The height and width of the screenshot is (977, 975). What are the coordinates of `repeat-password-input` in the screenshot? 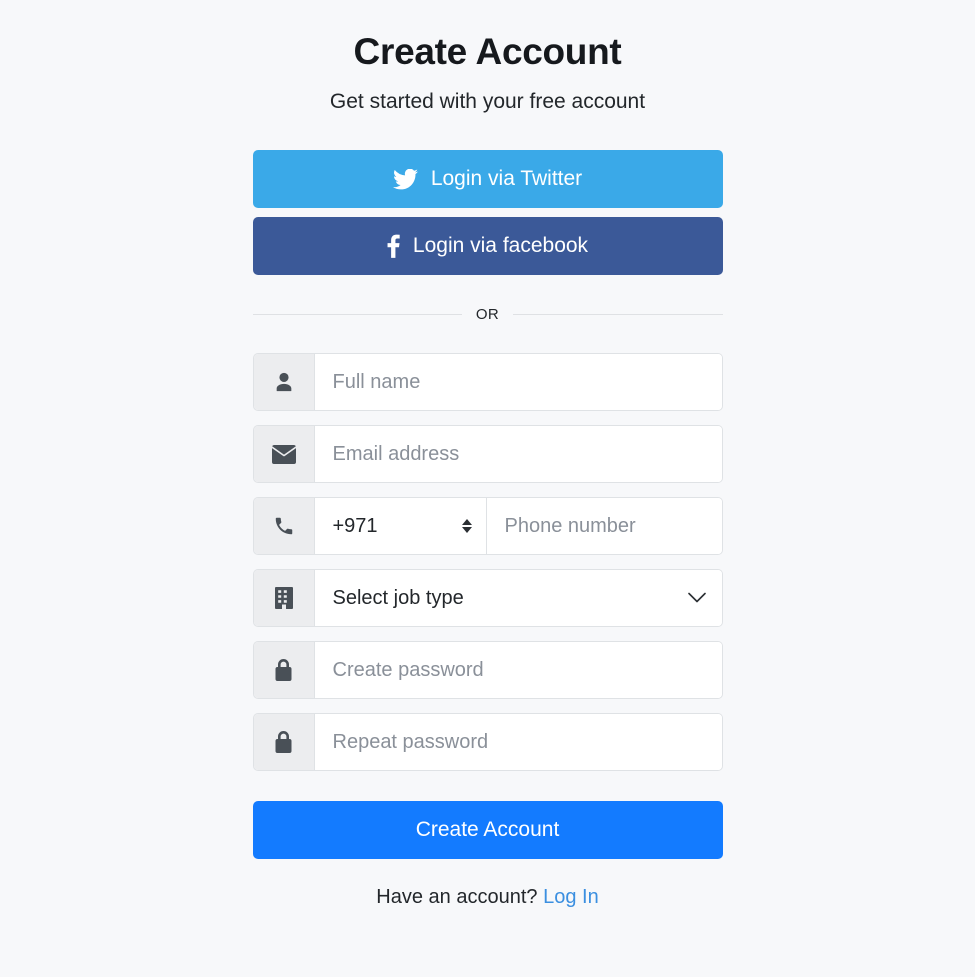 It's located at (518, 742).